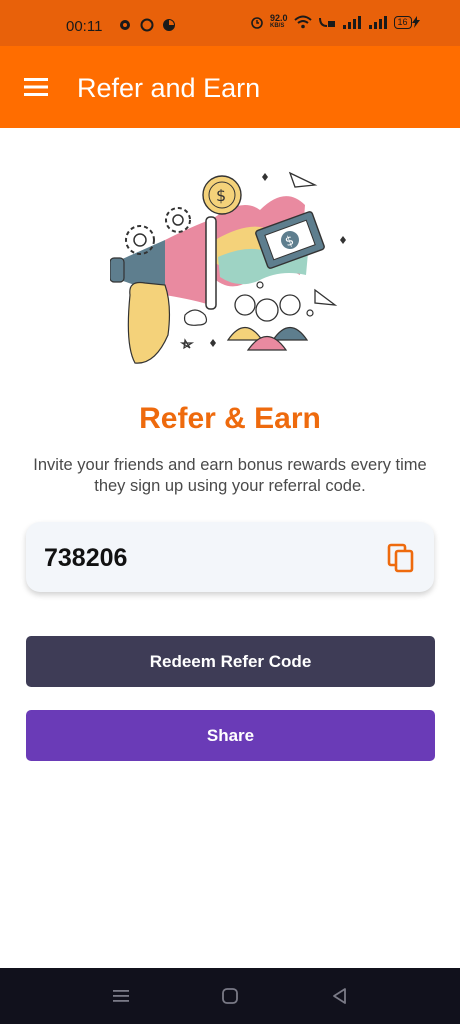  Describe the element at coordinates (230, 735) in the screenshot. I see `share-button: Share` at that location.